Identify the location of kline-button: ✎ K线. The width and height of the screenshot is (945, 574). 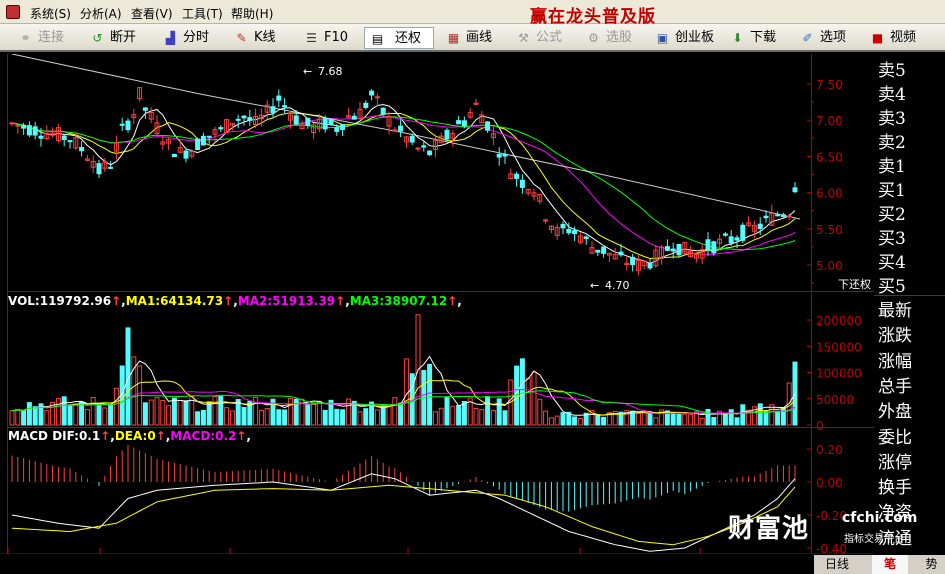
(261, 38).